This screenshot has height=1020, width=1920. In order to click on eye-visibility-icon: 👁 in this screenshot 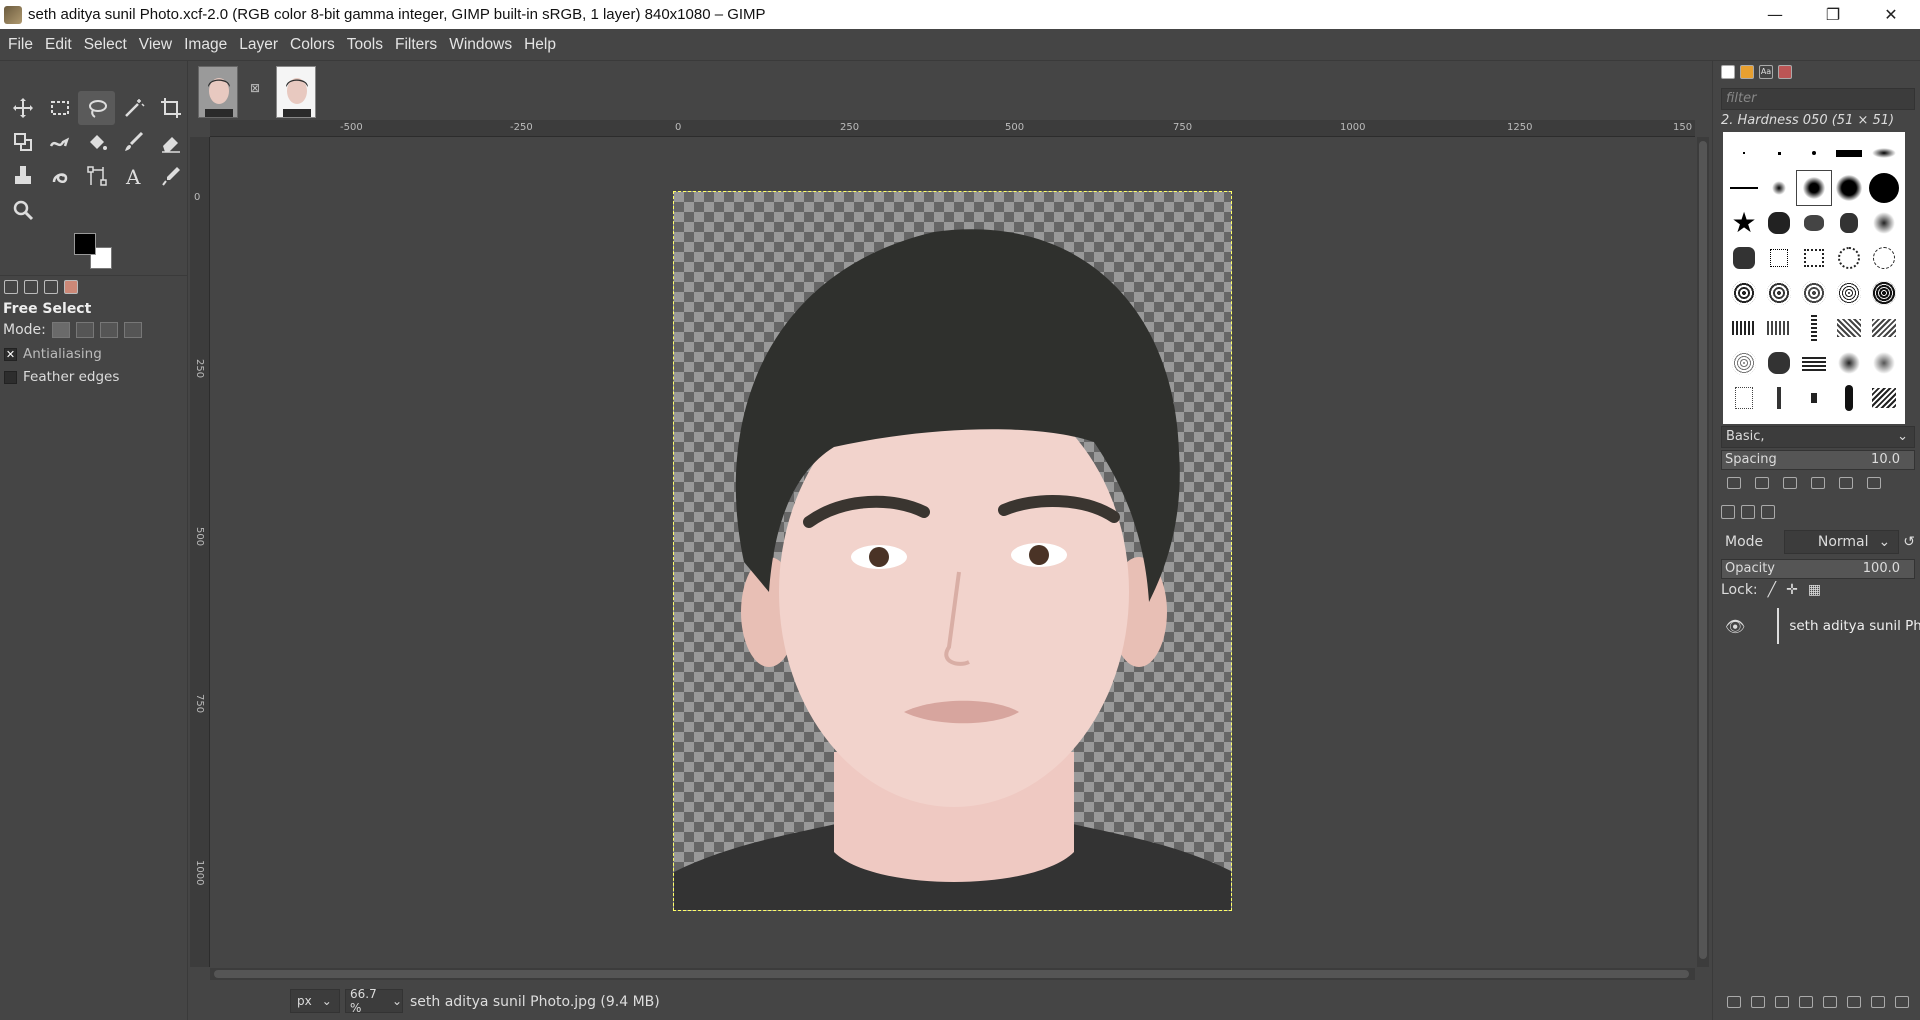, I will do `click(1735, 626)`.